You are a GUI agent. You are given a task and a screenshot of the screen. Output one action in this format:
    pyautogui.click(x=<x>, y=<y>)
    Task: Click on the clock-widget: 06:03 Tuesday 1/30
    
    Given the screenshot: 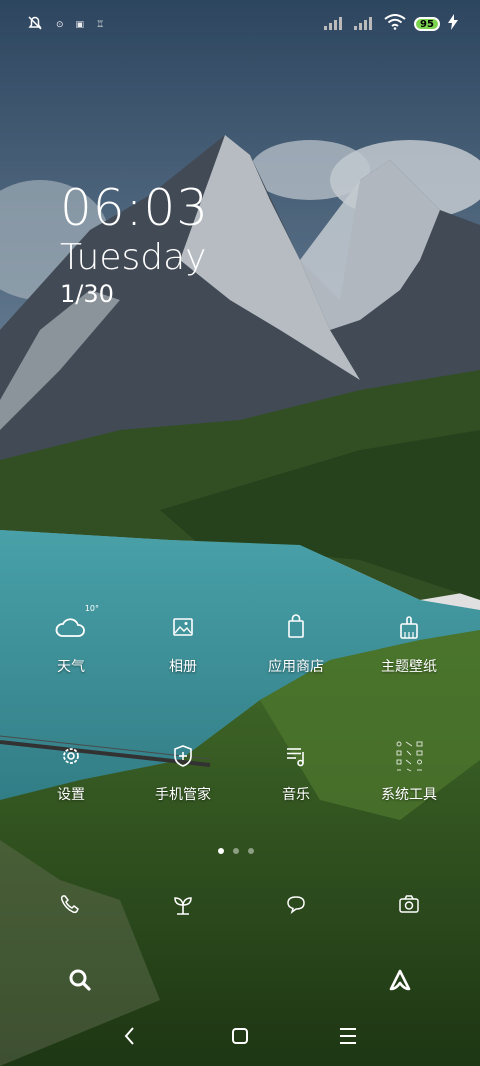 What is the action you would take?
    pyautogui.click(x=134, y=244)
    